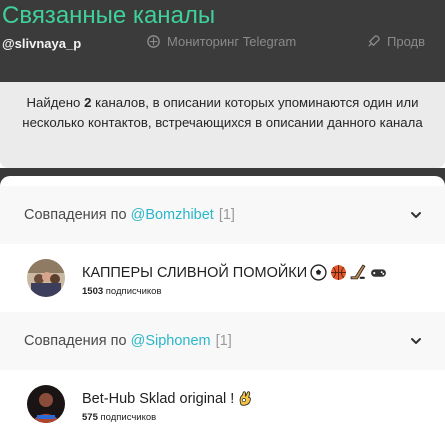  I want to click on subscriber-count: 575 подписчиков, so click(119, 417).